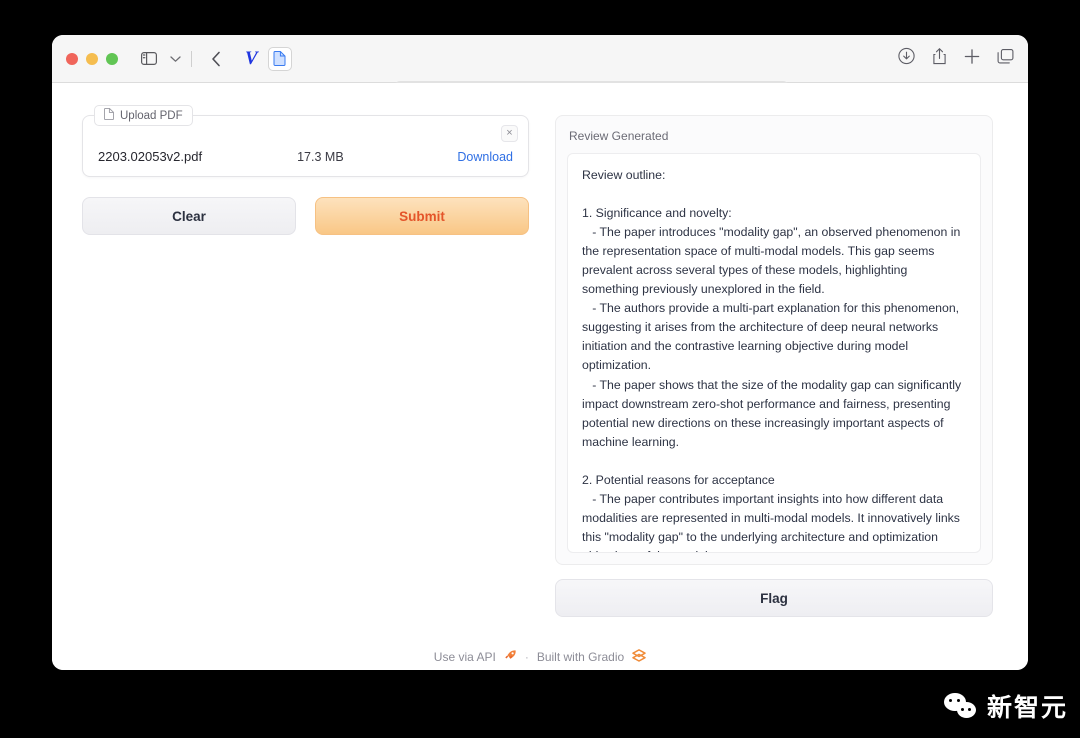 This screenshot has height=738, width=1080. I want to click on wechat-watermark: 新智元, so click(1005, 706).